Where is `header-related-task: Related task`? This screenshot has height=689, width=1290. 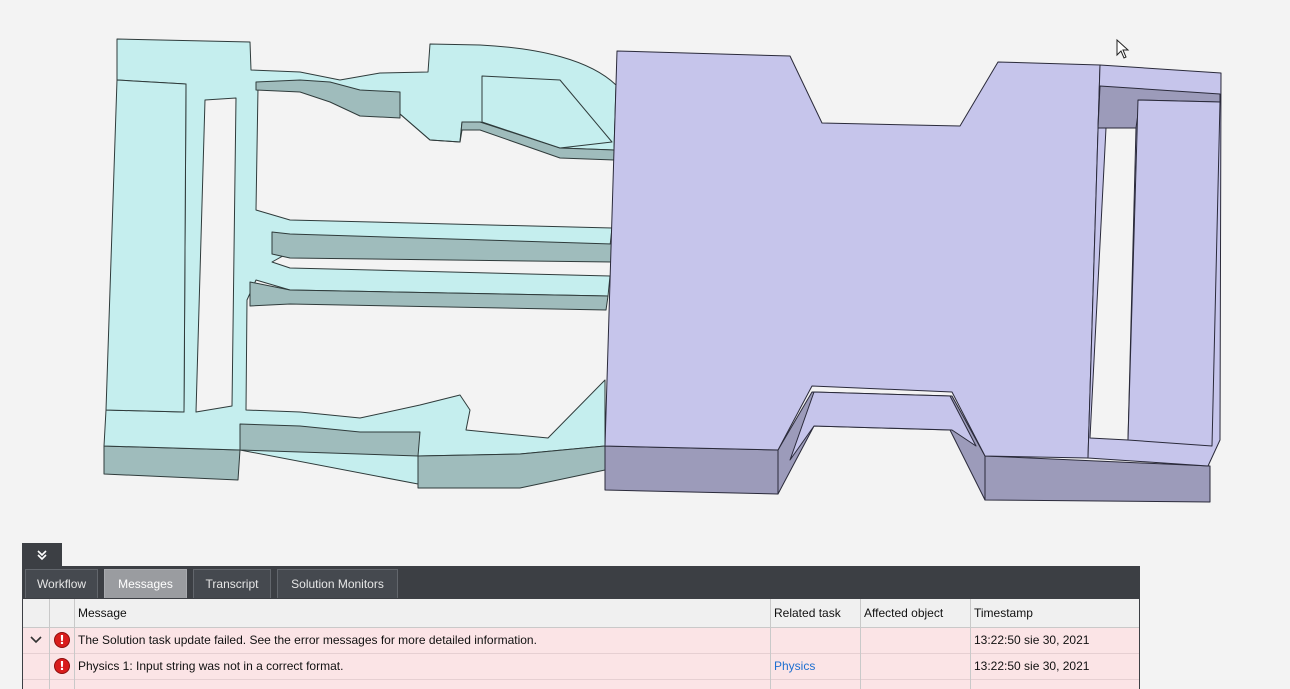 header-related-task: Related task is located at coordinates (807, 613).